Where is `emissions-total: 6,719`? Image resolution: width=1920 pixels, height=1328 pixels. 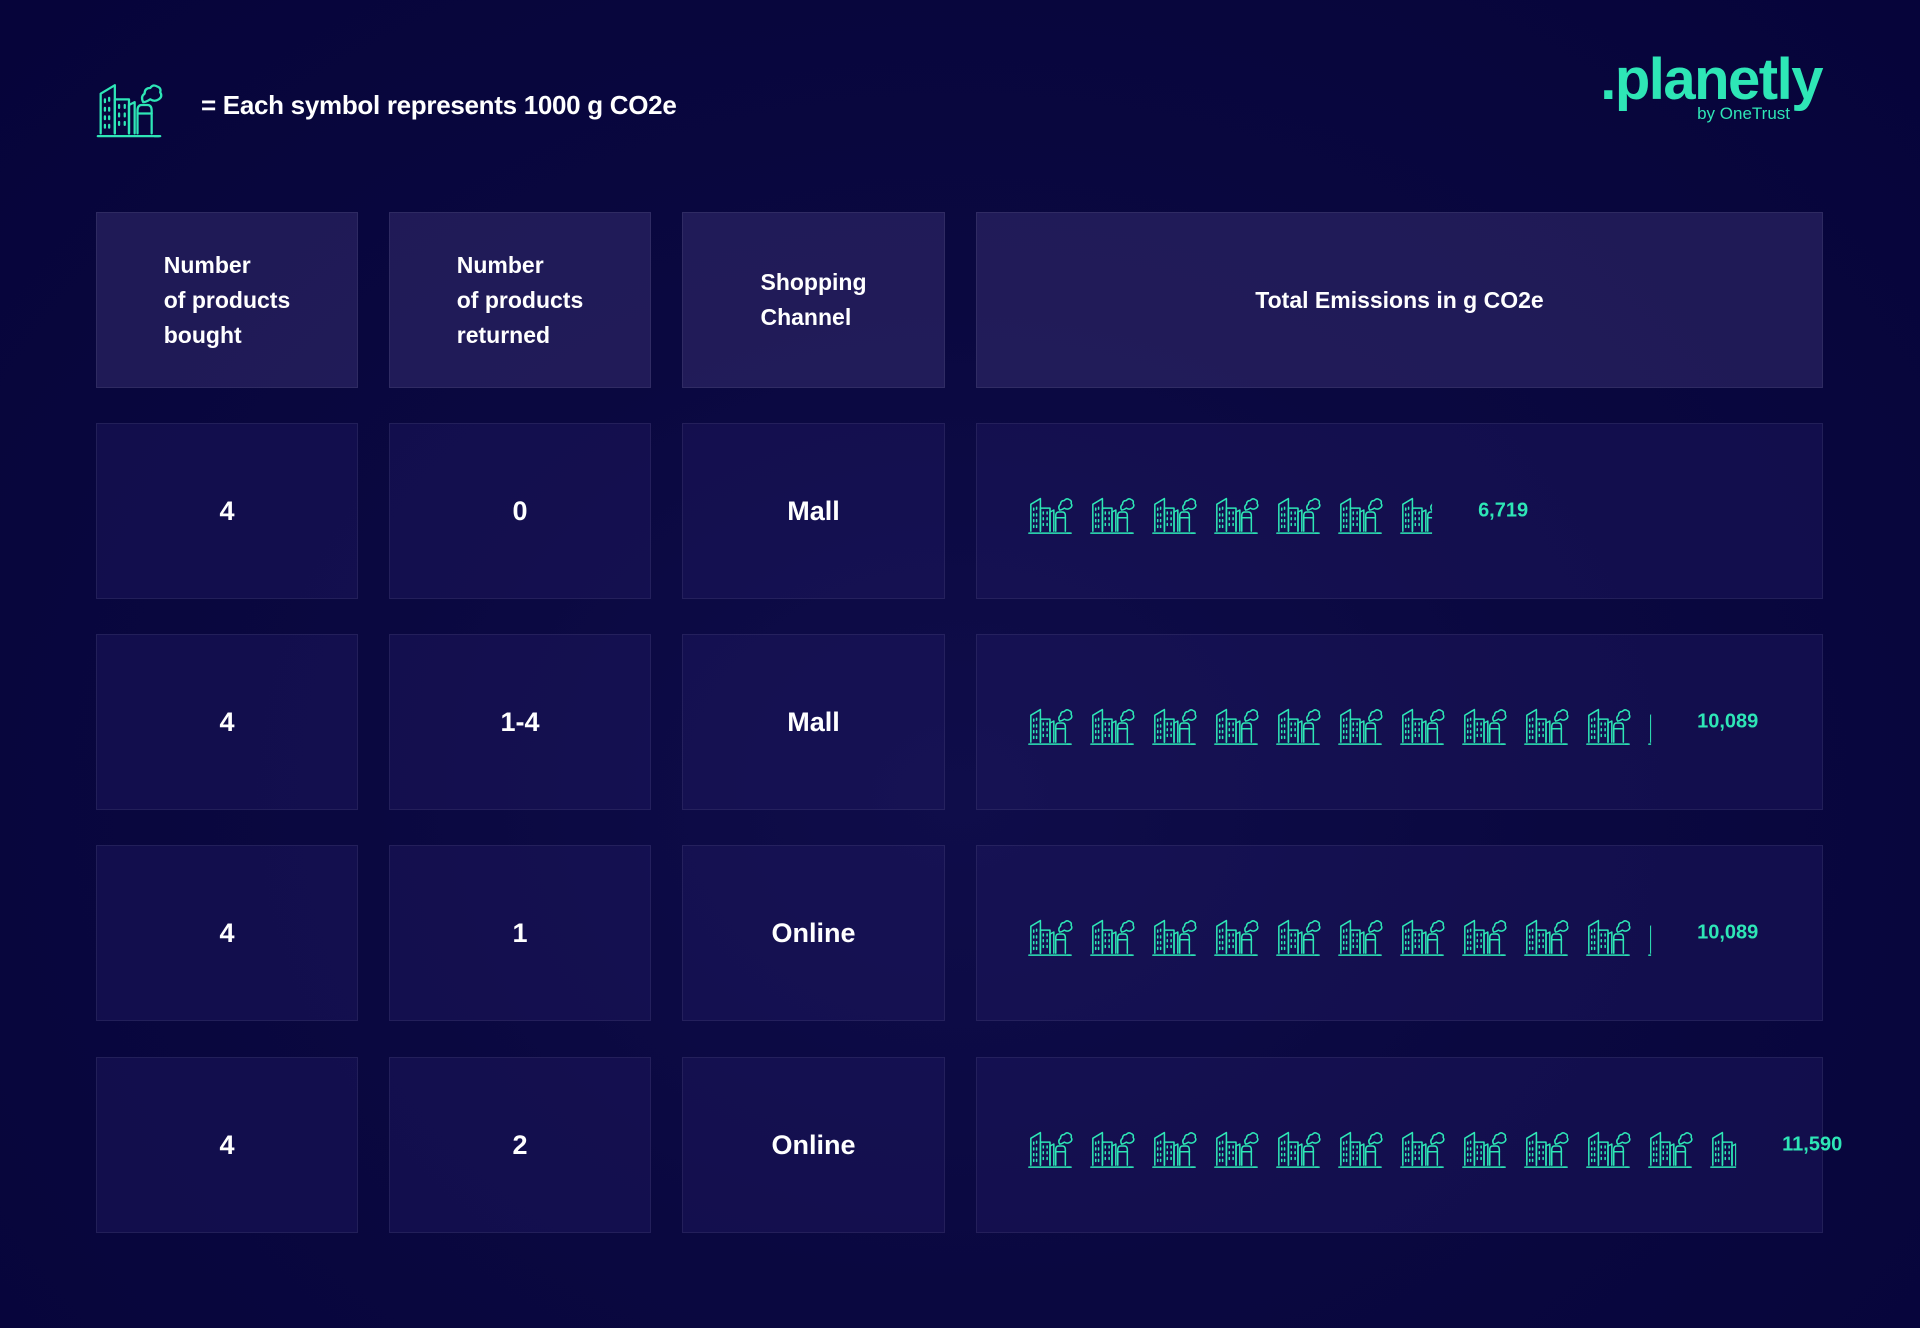 emissions-total: 6,719 is located at coordinates (1503, 510).